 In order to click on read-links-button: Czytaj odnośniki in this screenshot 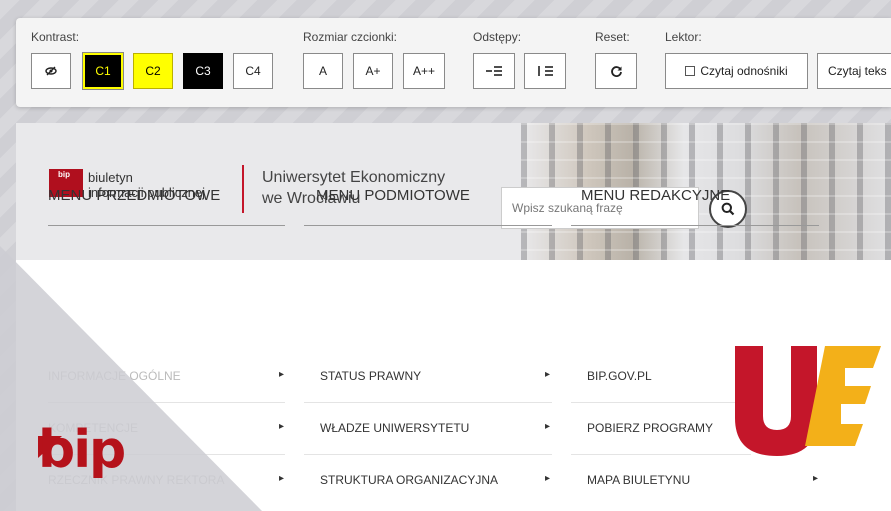, I will do `click(736, 71)`.